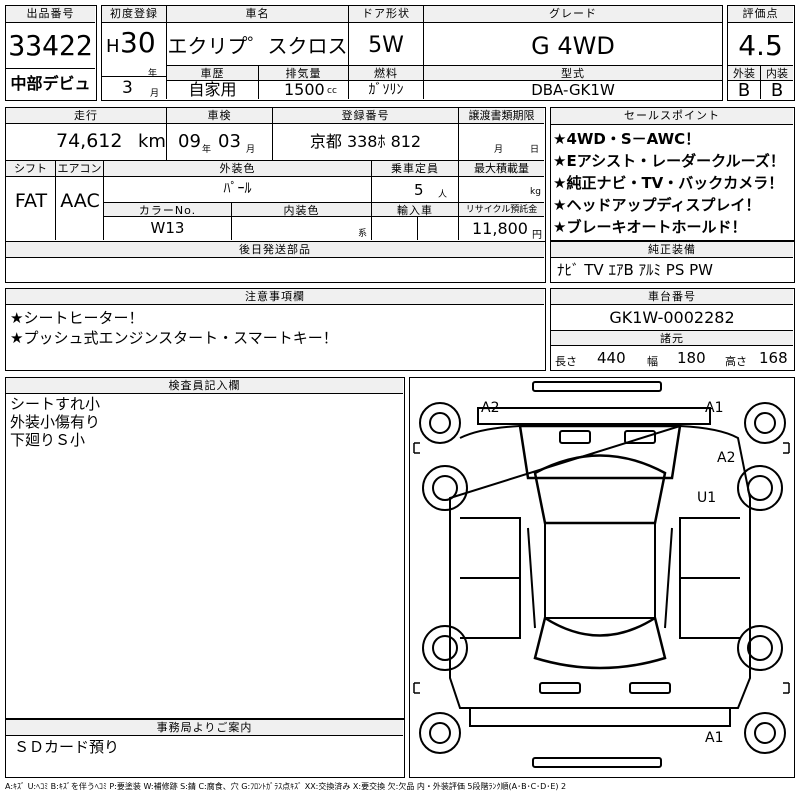 This screenshot has width=800, height=800. What do you see at coordinates (134, 14) in the screenshot?
I see `first-reg-label: 初度登録` at bounding box center [134, 14].